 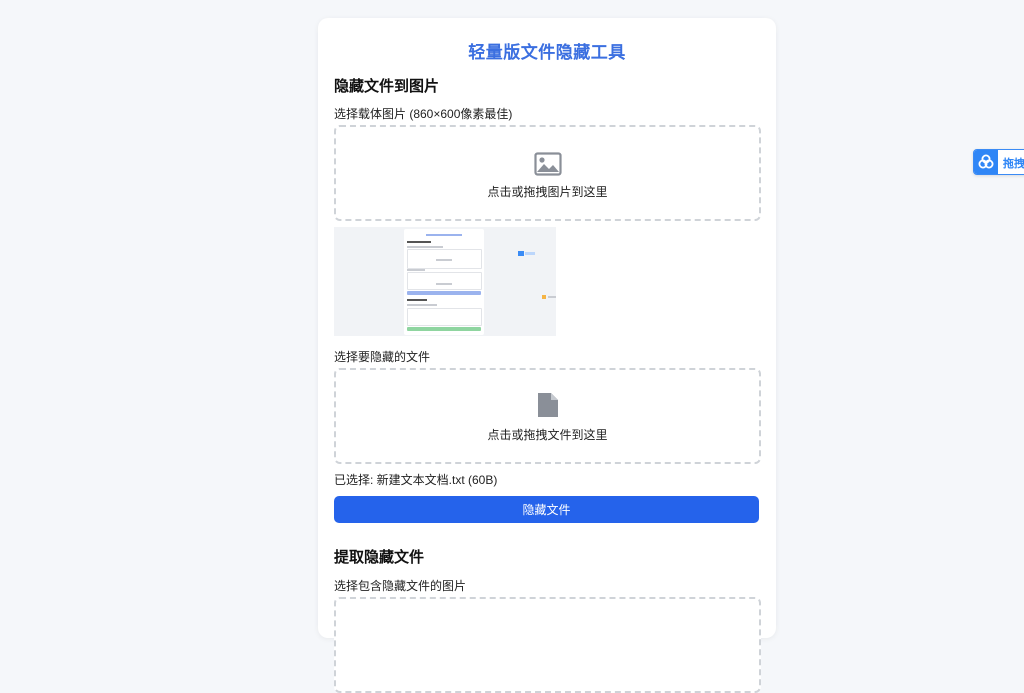 What do you see at coordinates (400, 586) in the screenshot?
I see `extract-image-label: 选择包含隐藏文件的图片` at bounding box center [400, 586].